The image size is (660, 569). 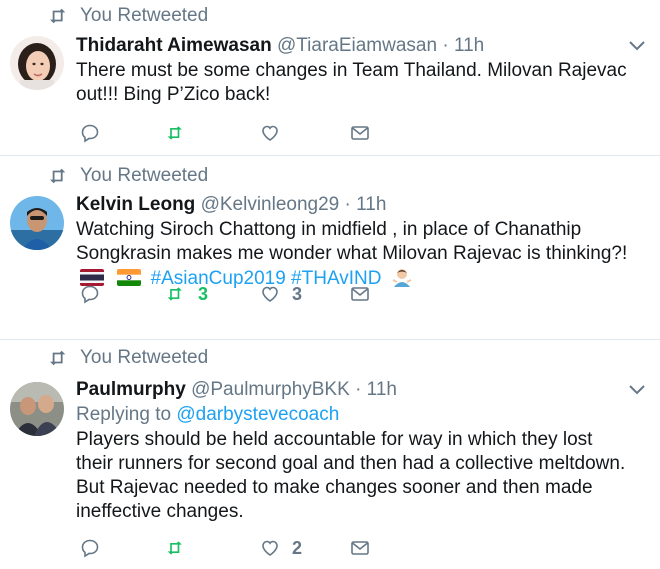 What do you see at coordinates (174, 45) in the screenshot?
I see `display-name: Thidaraht Aimewasan` at bounding box center [174, 45].